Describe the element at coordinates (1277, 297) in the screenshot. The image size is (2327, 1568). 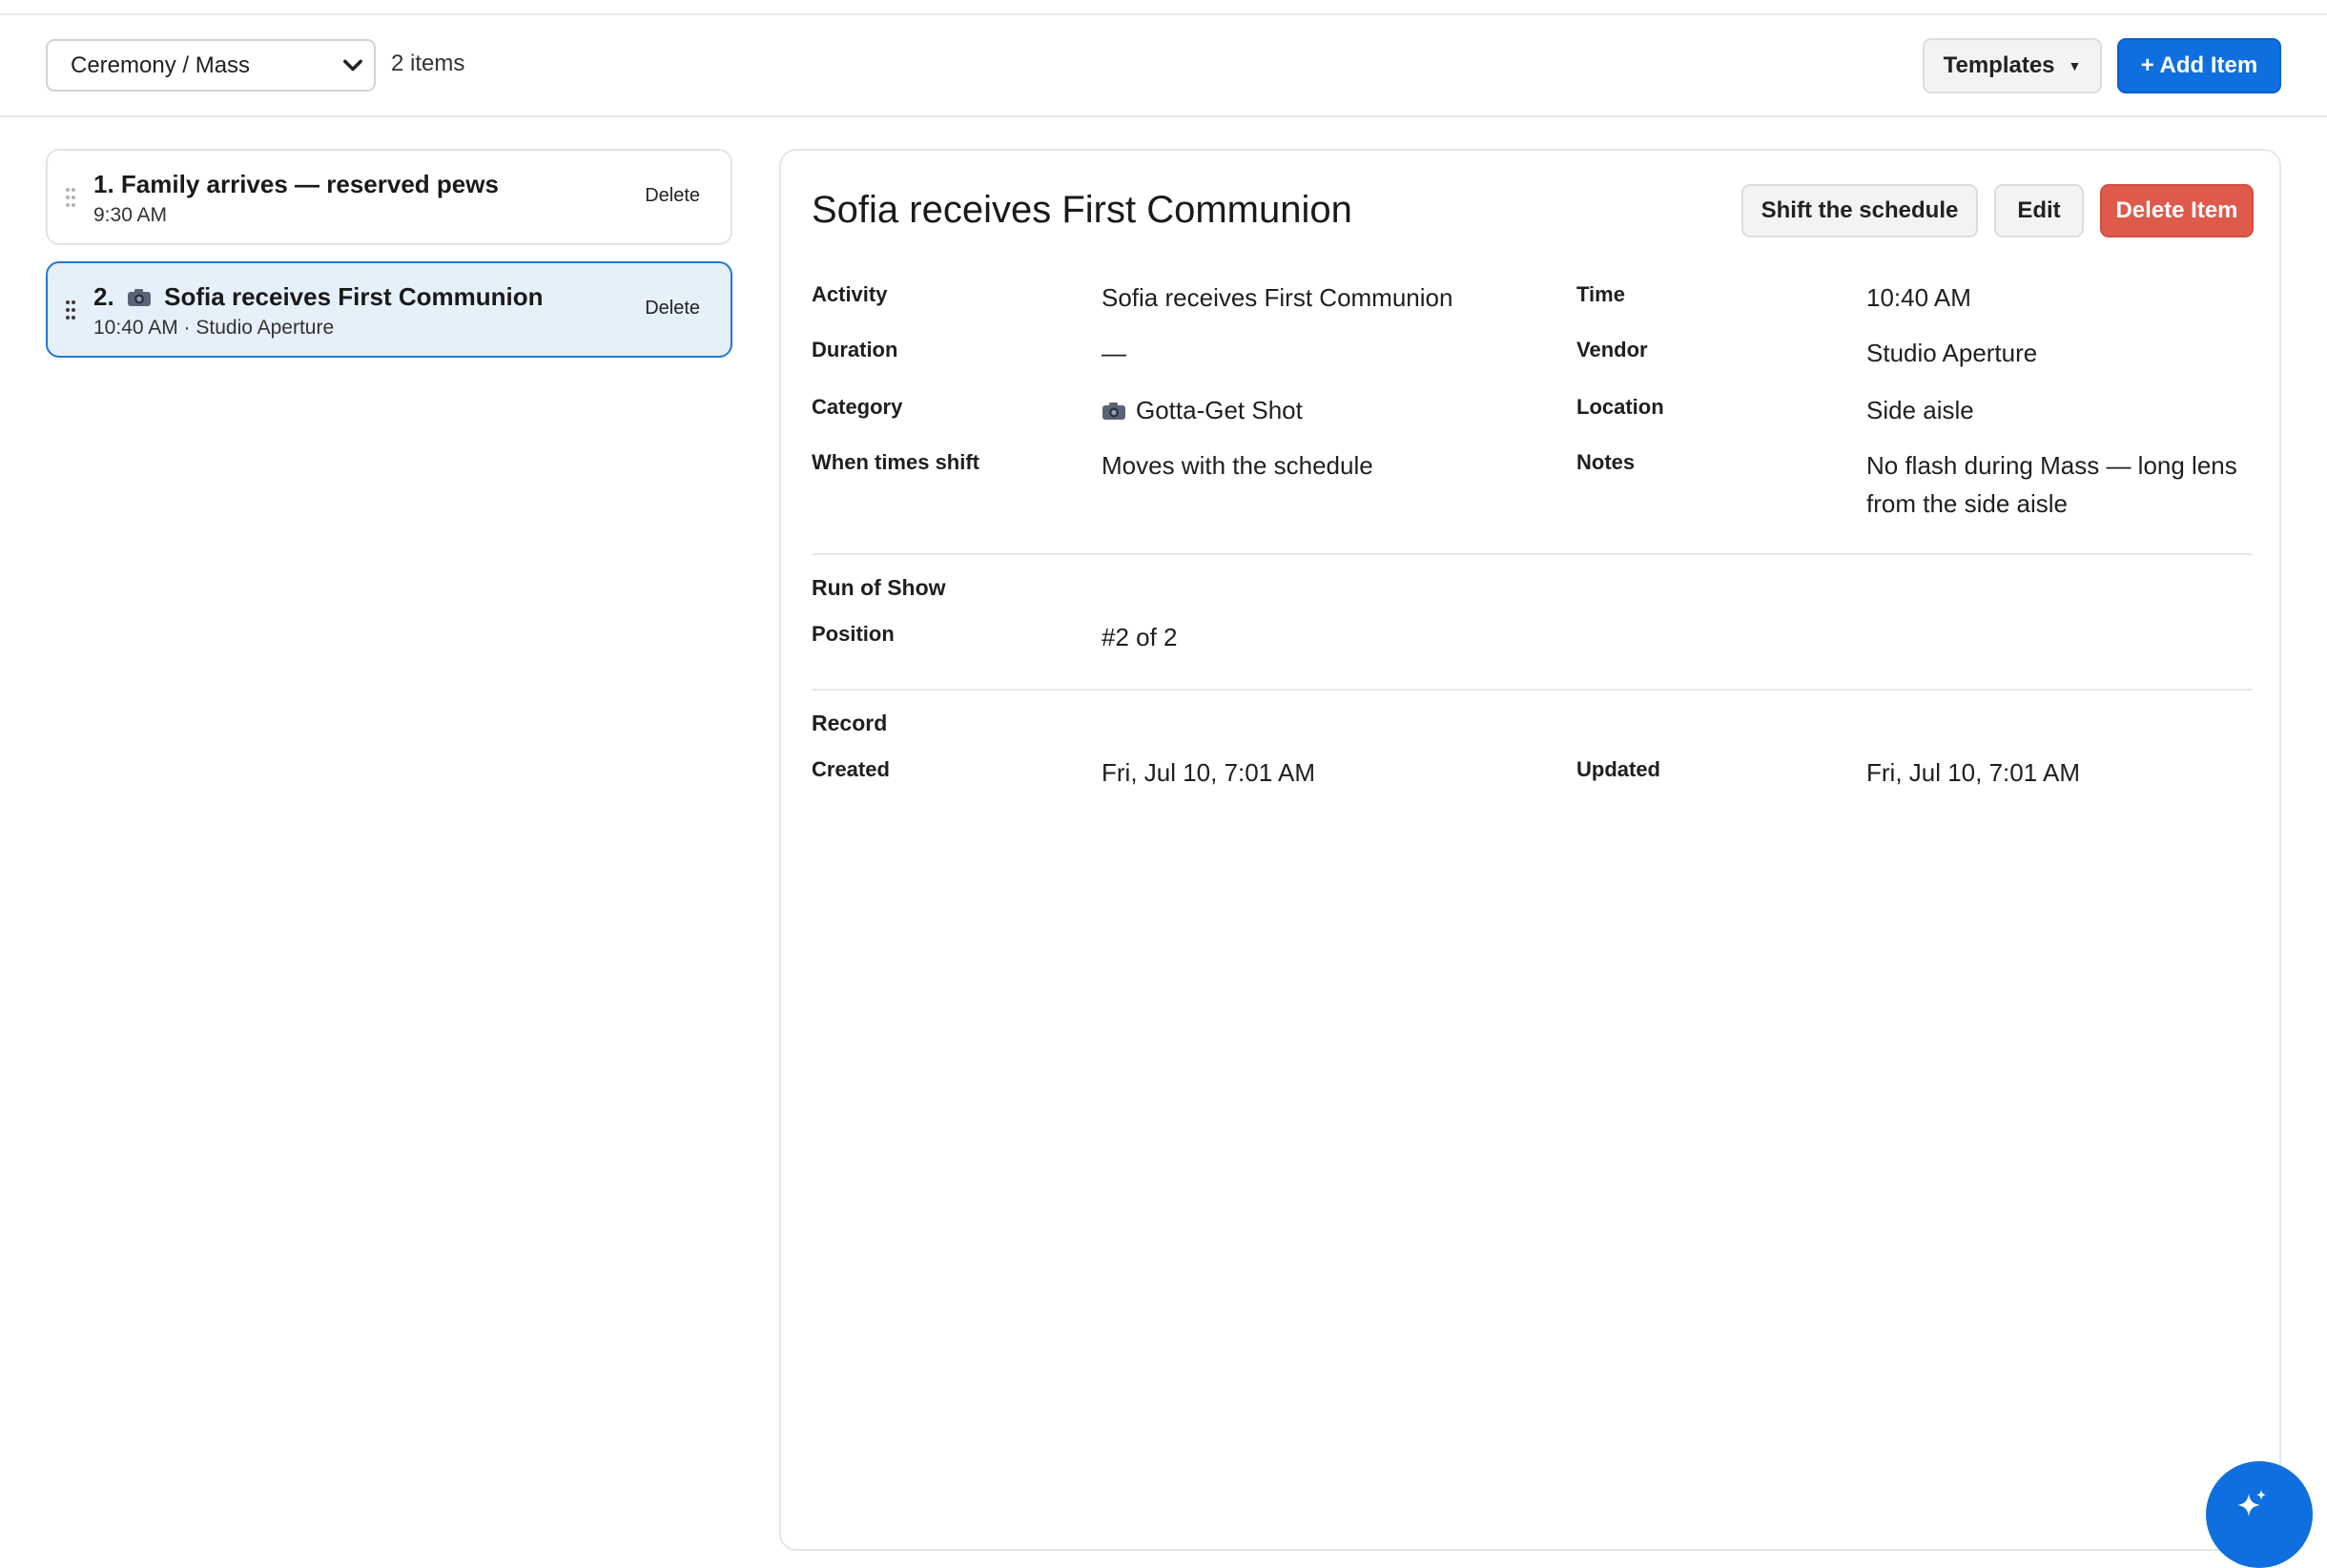
I see `activity-value: Sofia receives First Communion` at that location.